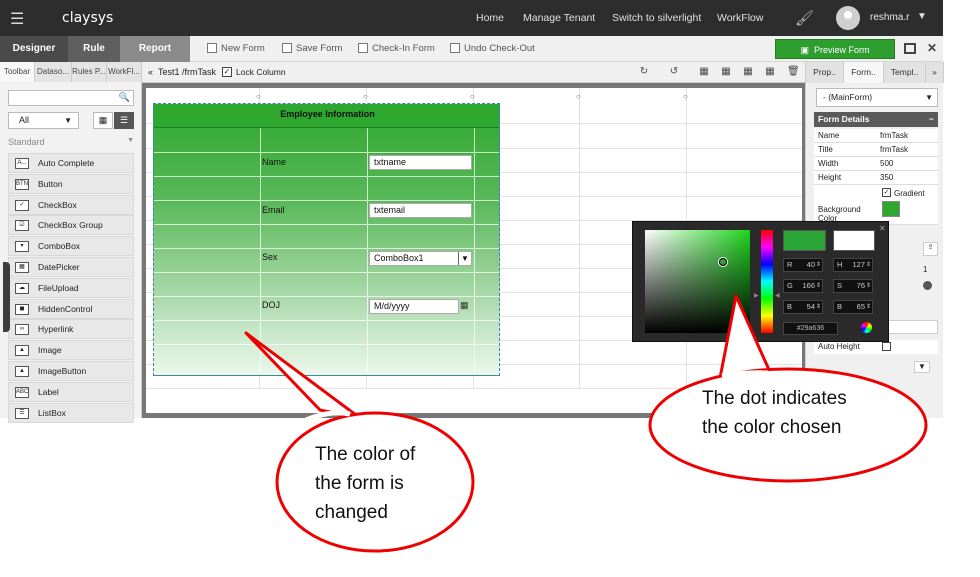  I want to click on form-color-callout-text: The color of the form is changed, so click(365, 483).